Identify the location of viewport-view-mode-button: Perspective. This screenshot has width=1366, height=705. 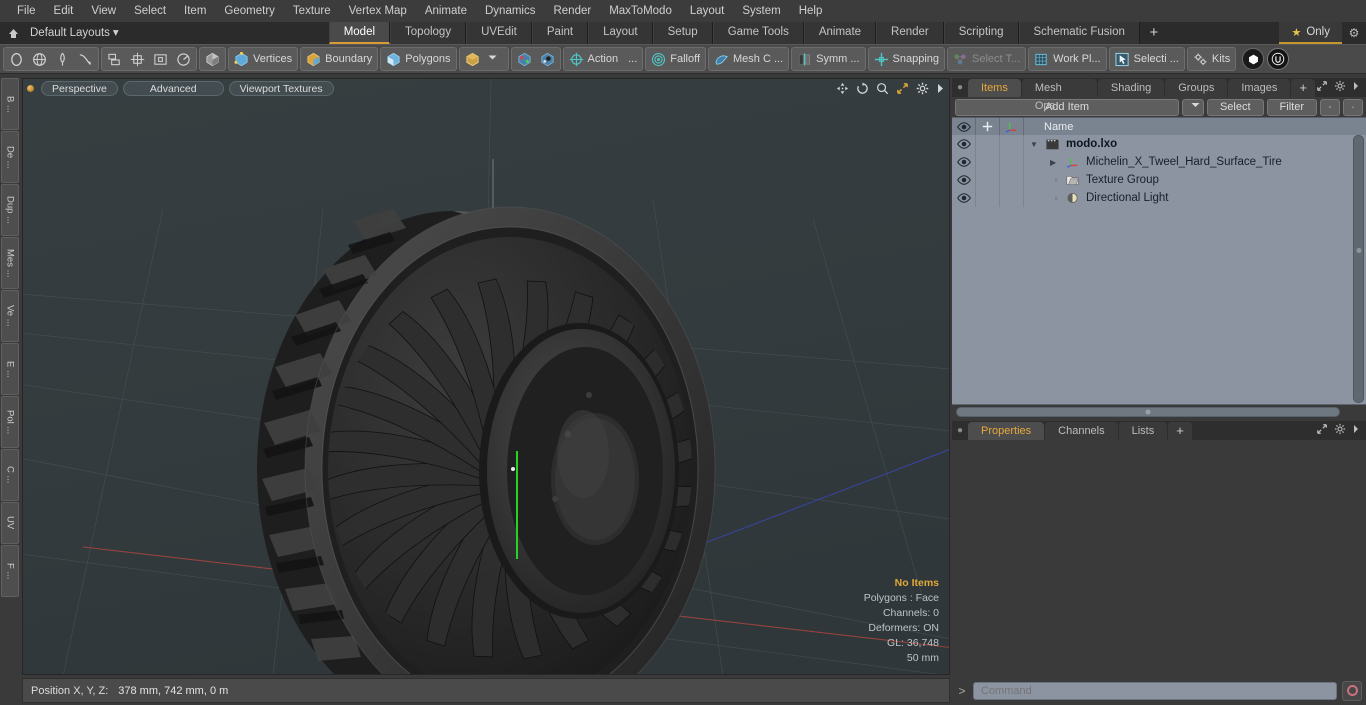
(79, 88).